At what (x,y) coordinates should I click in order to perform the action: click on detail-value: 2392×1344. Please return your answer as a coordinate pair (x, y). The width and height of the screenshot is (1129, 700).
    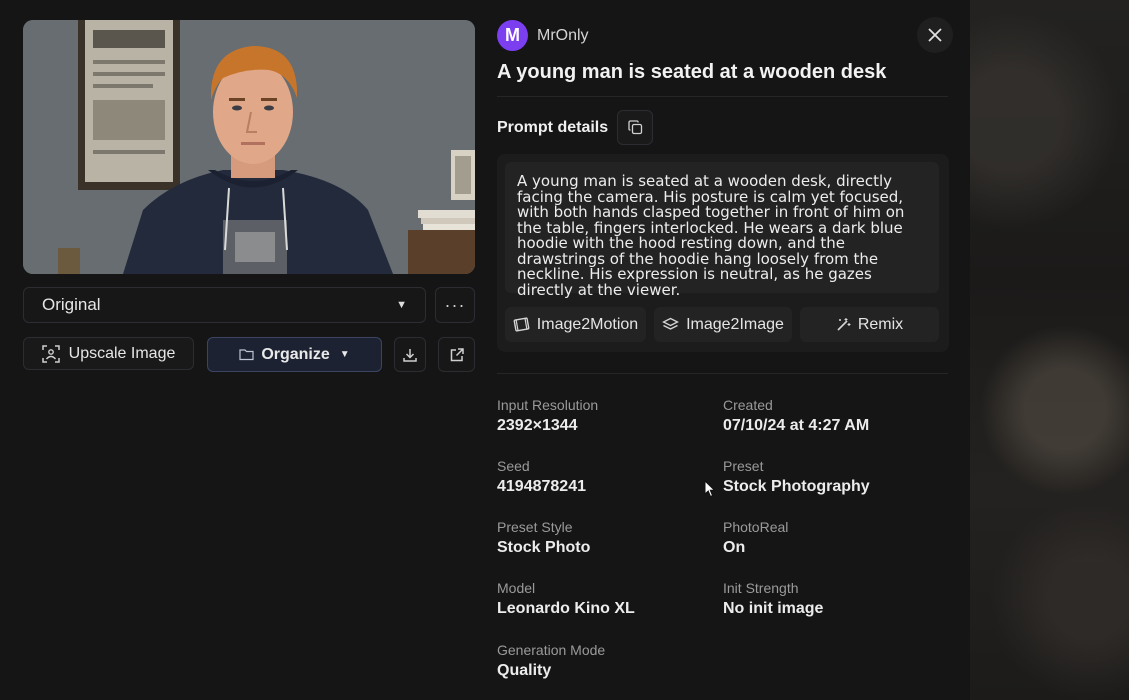
    Looking at the image, I should click on (537, 425).